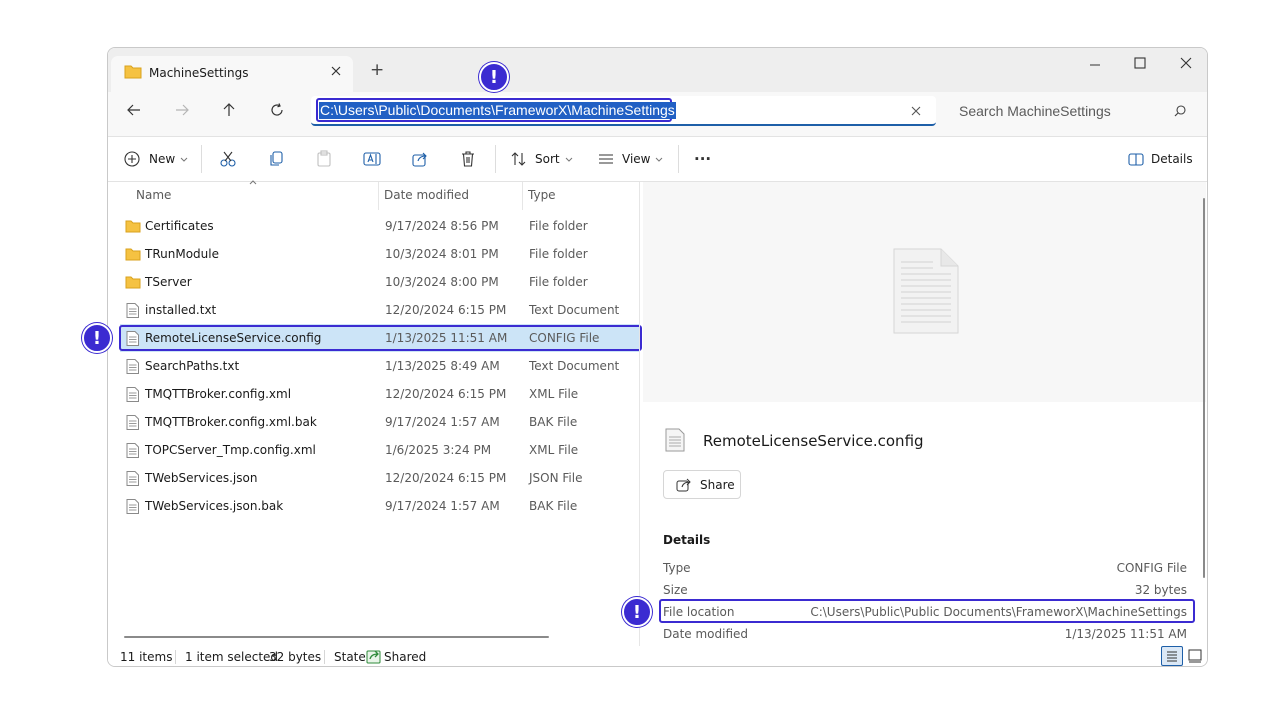 The image size is (1287, 715). I want to click on file-row: TServer 10/3/2024 8:00 PM File folder, so click(380, 282).